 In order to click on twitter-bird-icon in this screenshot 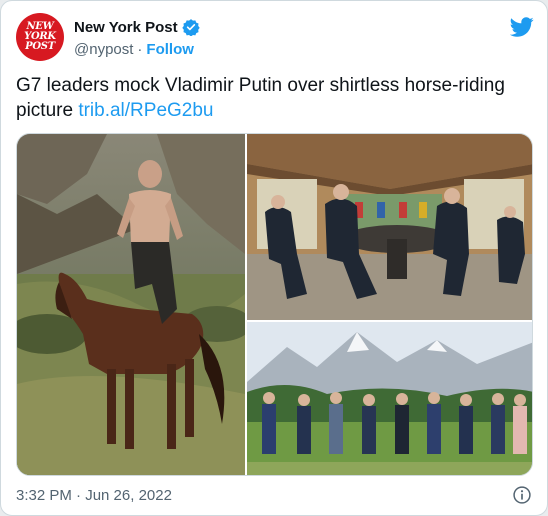, I will do `click(522, 27)`.